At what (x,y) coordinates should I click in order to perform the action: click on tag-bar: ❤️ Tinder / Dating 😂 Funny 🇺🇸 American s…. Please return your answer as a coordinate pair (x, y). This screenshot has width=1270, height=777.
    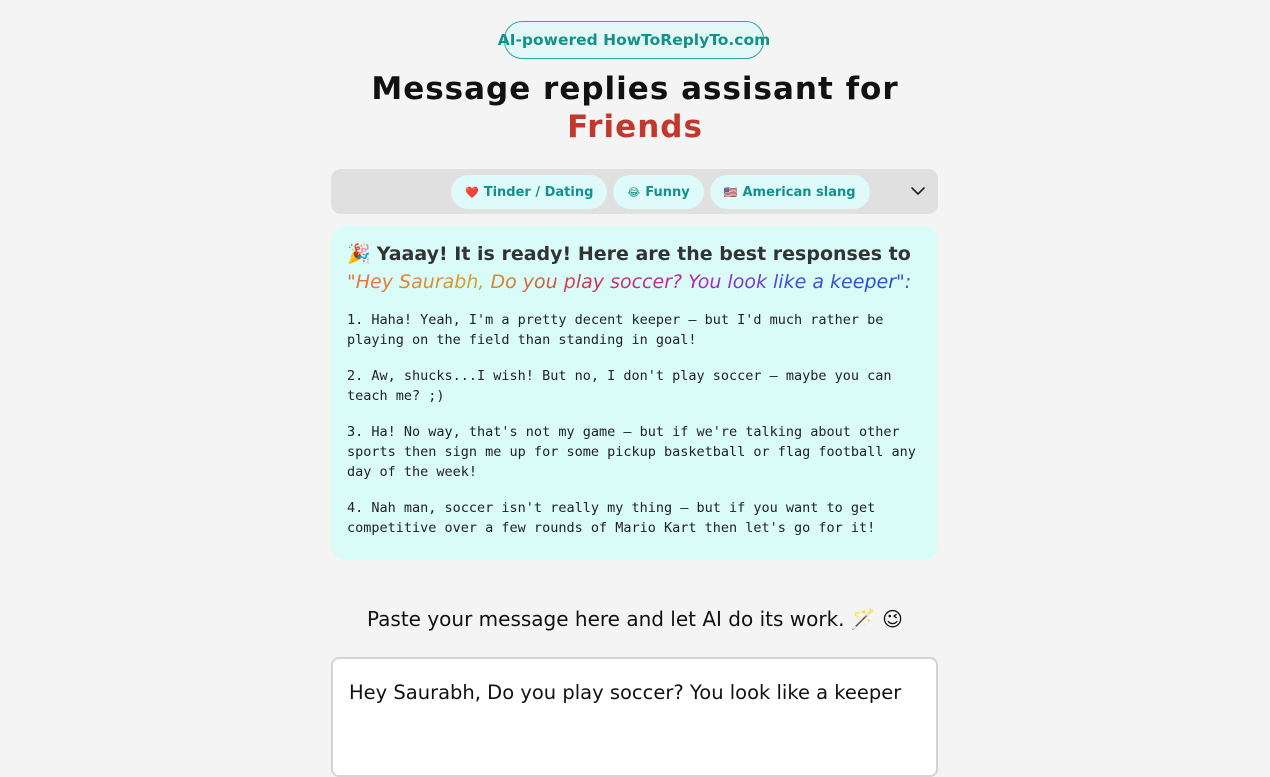
    Looking at the image, I should click on (634, 191).